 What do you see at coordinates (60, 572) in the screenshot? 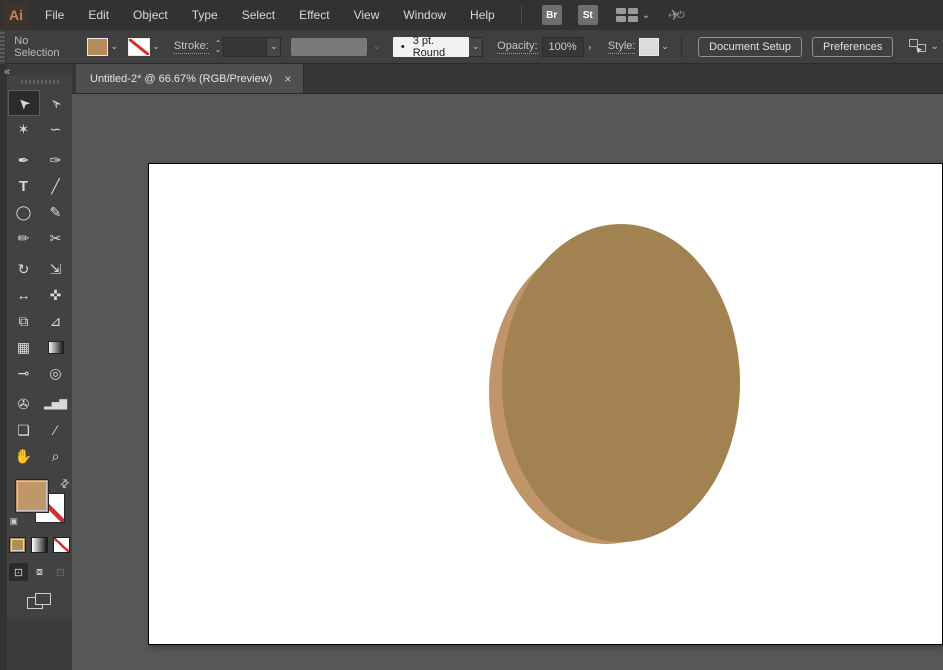
I see `draw-inside-button: ⊡` at bounding box center [60, 572].